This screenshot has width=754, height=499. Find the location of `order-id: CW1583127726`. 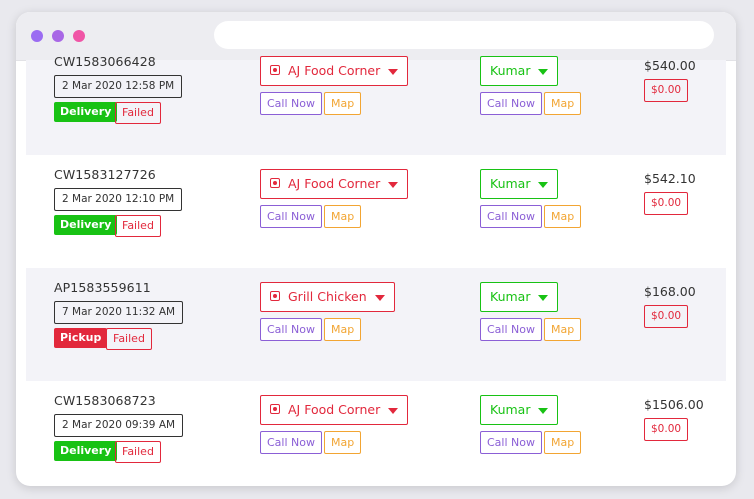

order-id: CW1583127726 is located at coordinates (105, 174).